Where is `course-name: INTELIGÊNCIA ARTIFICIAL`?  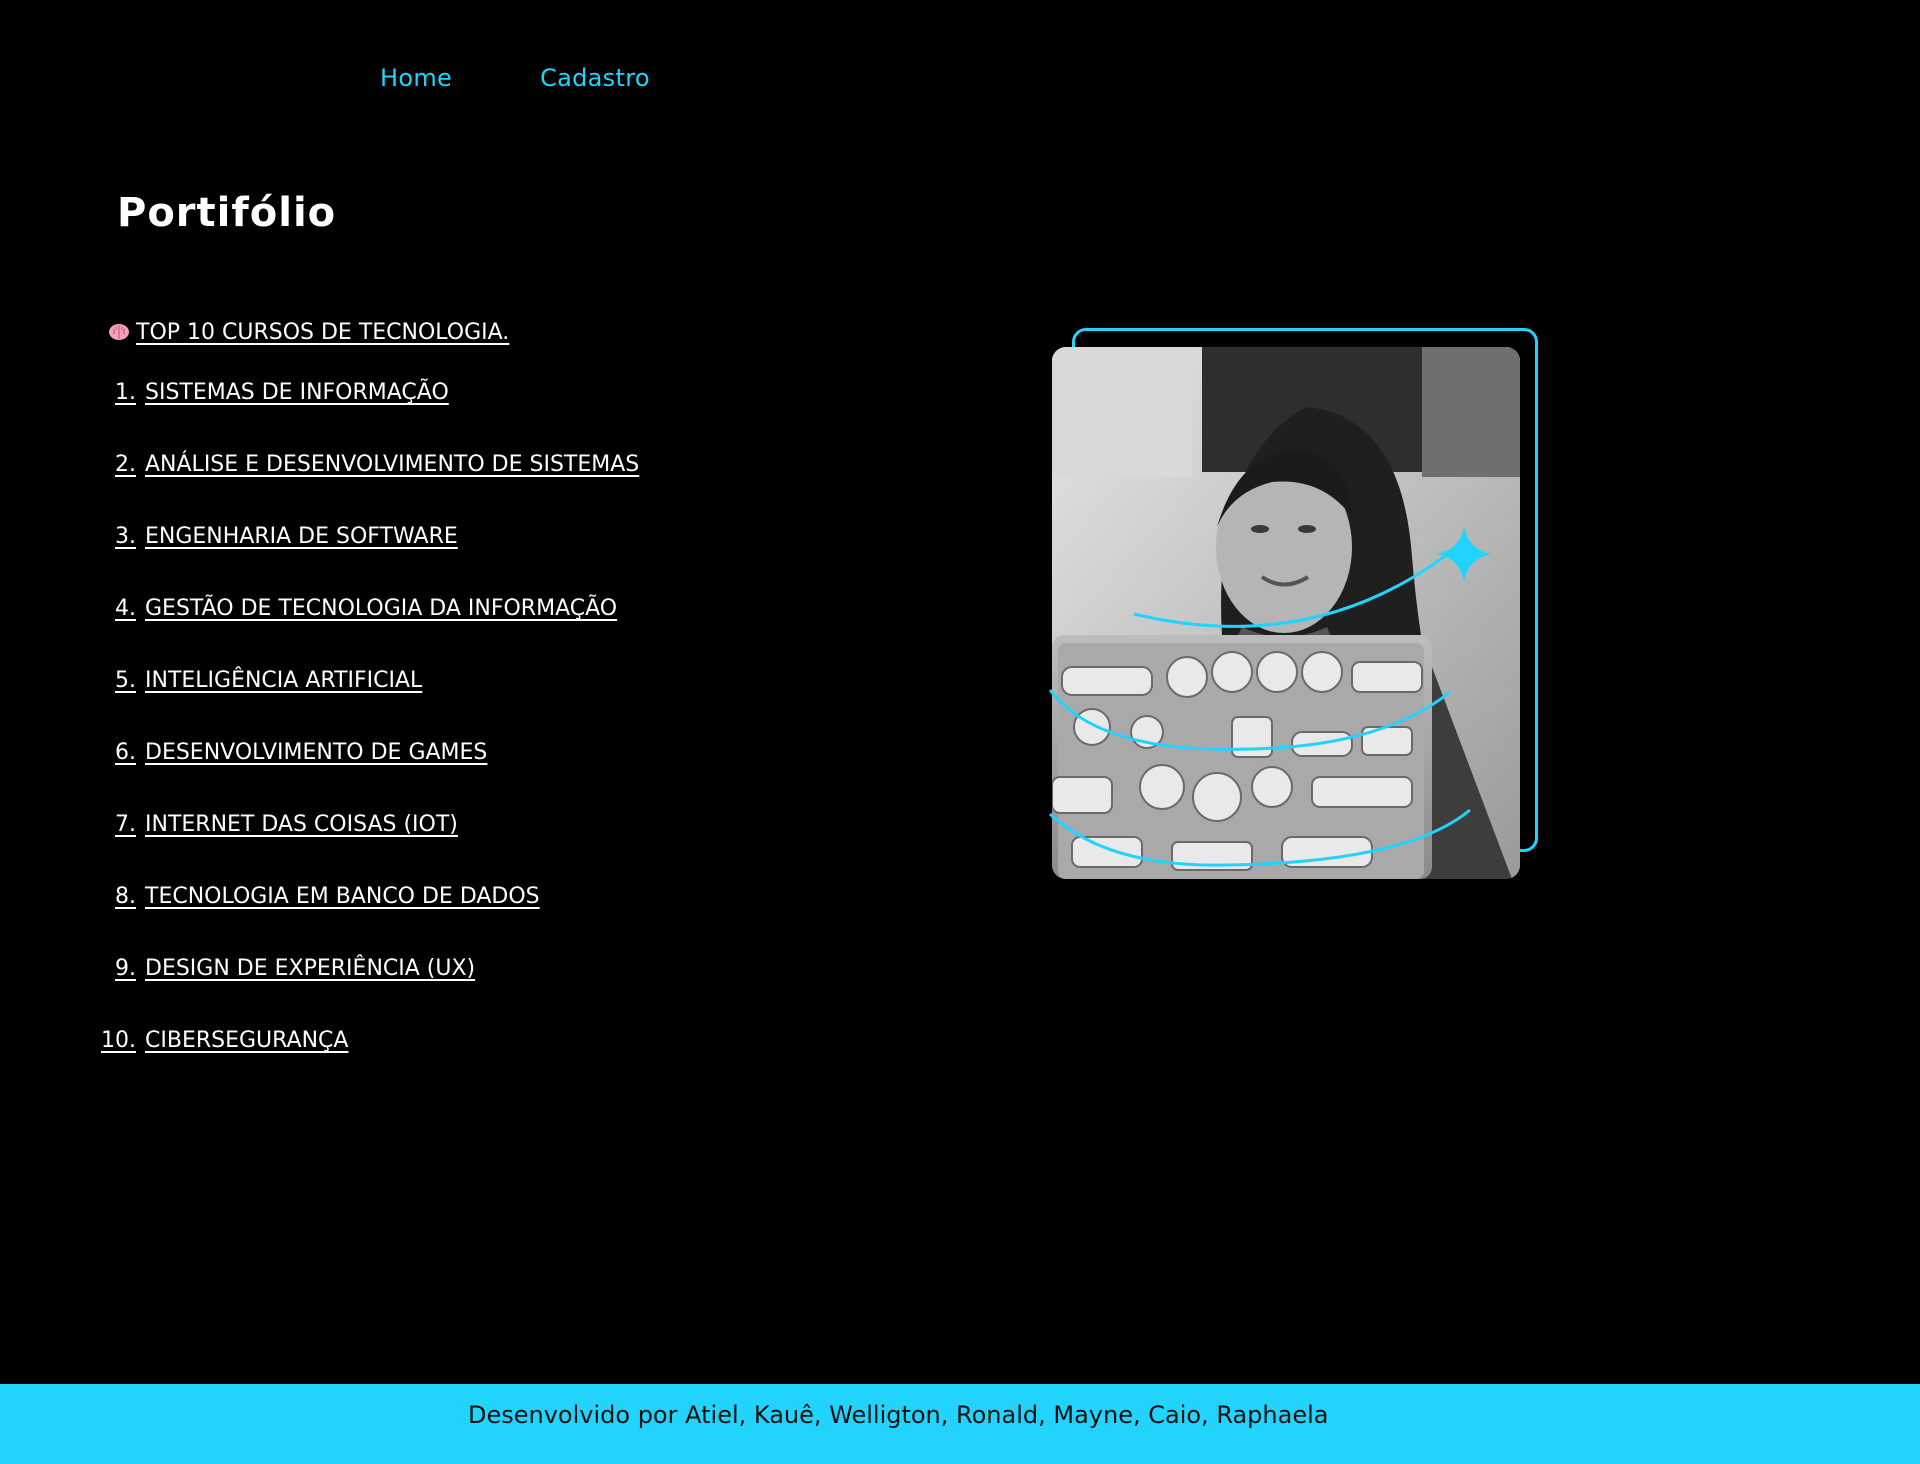
course-name: INTELIGÊNCIA ARTIFICIAL is located at coordinates (284, 680).